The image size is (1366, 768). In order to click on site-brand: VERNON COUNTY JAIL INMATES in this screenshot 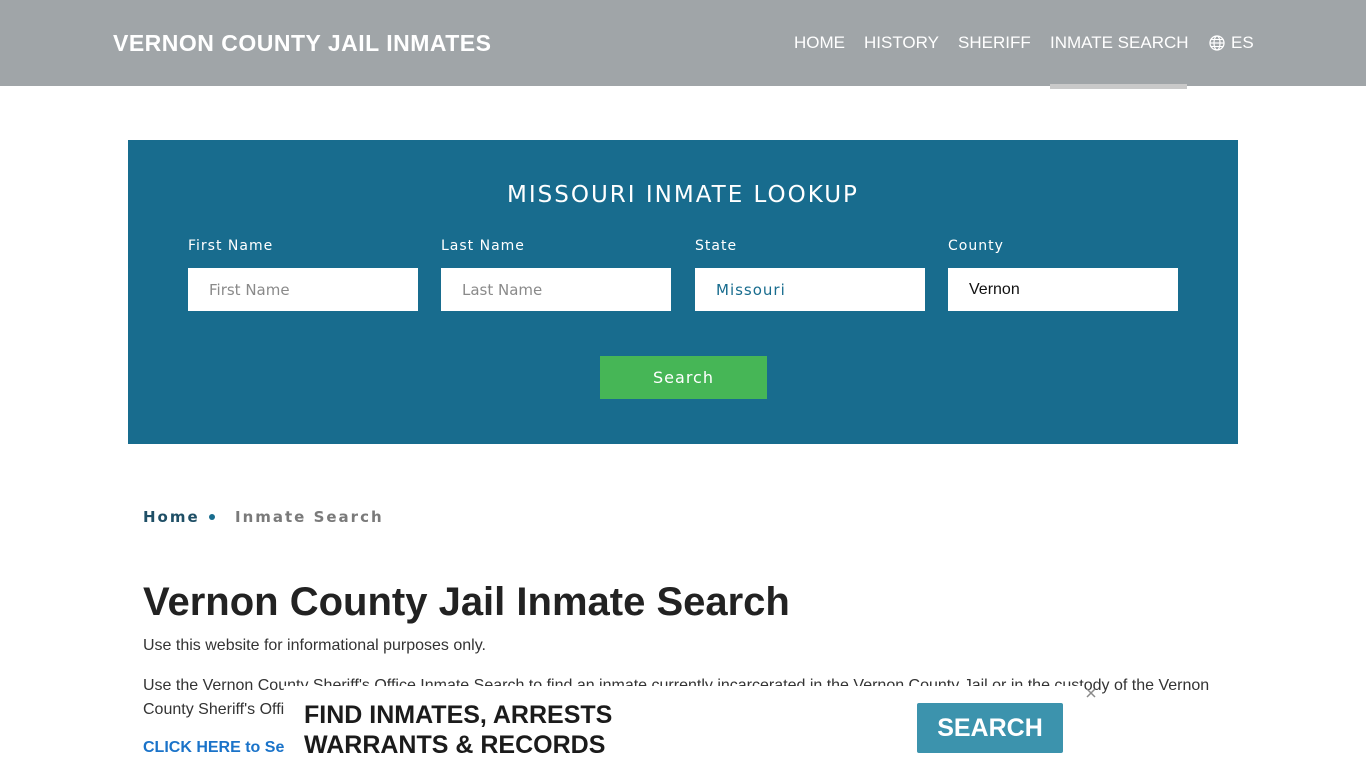, I will do `click(302, 43)`.